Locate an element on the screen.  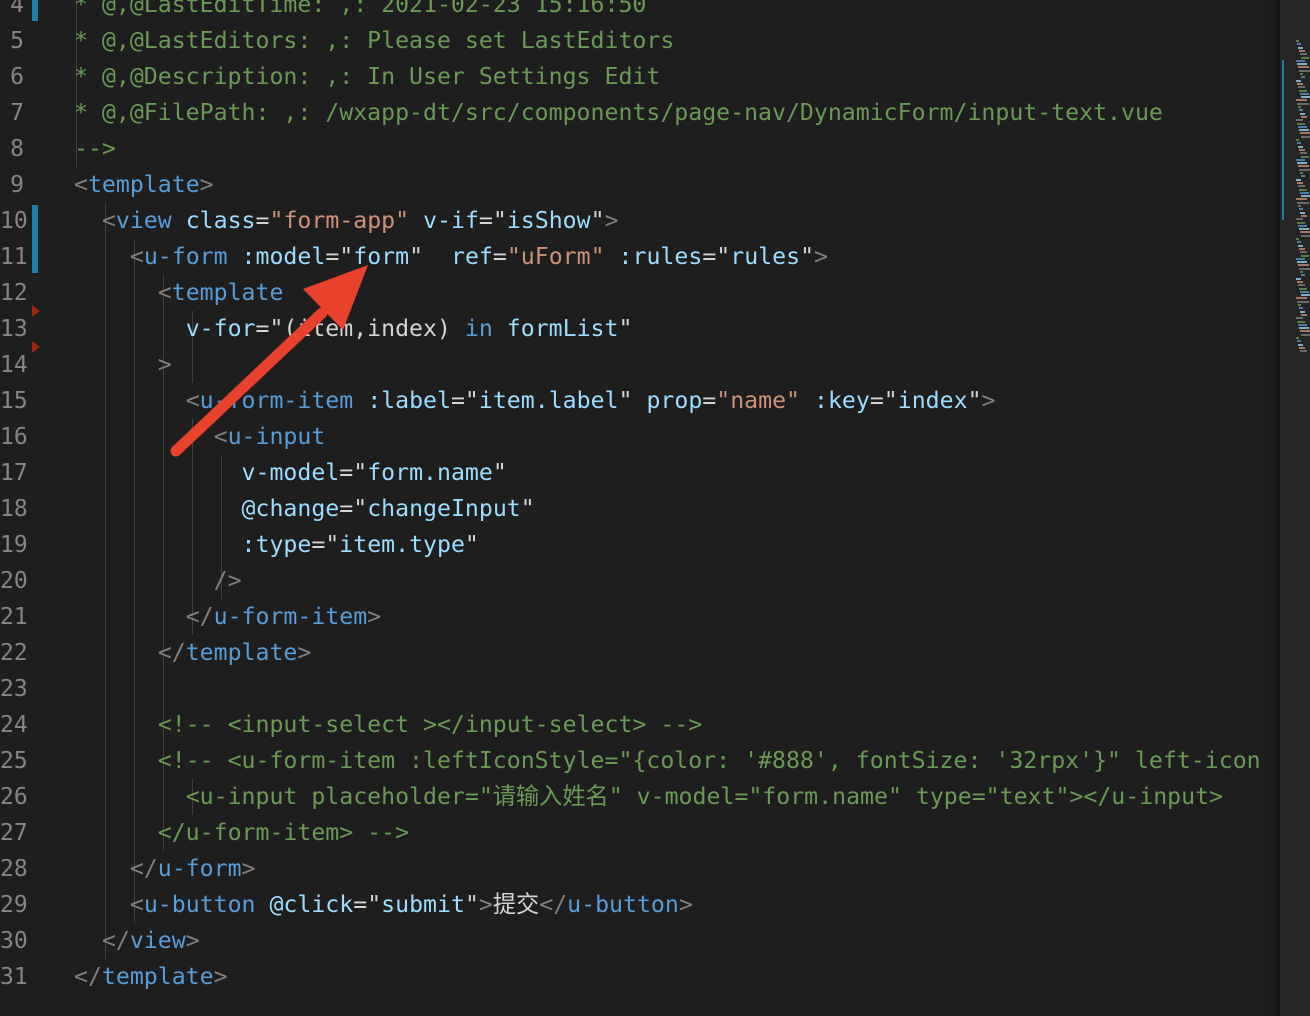
line-number: 6 is located at coordinates (17, 77).